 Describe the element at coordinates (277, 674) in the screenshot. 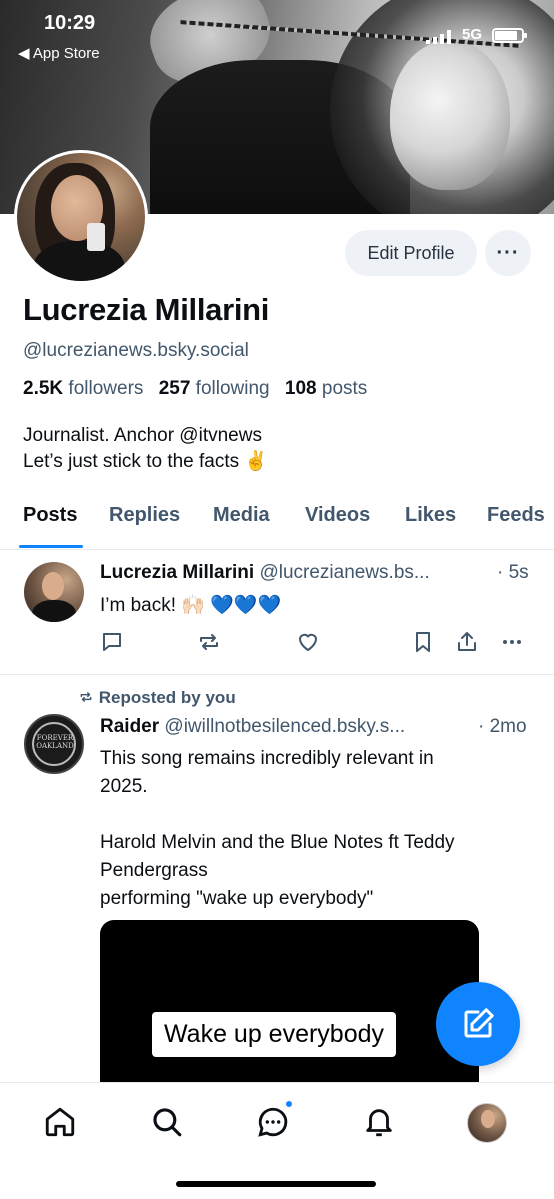

I see `post-divider` at that location.